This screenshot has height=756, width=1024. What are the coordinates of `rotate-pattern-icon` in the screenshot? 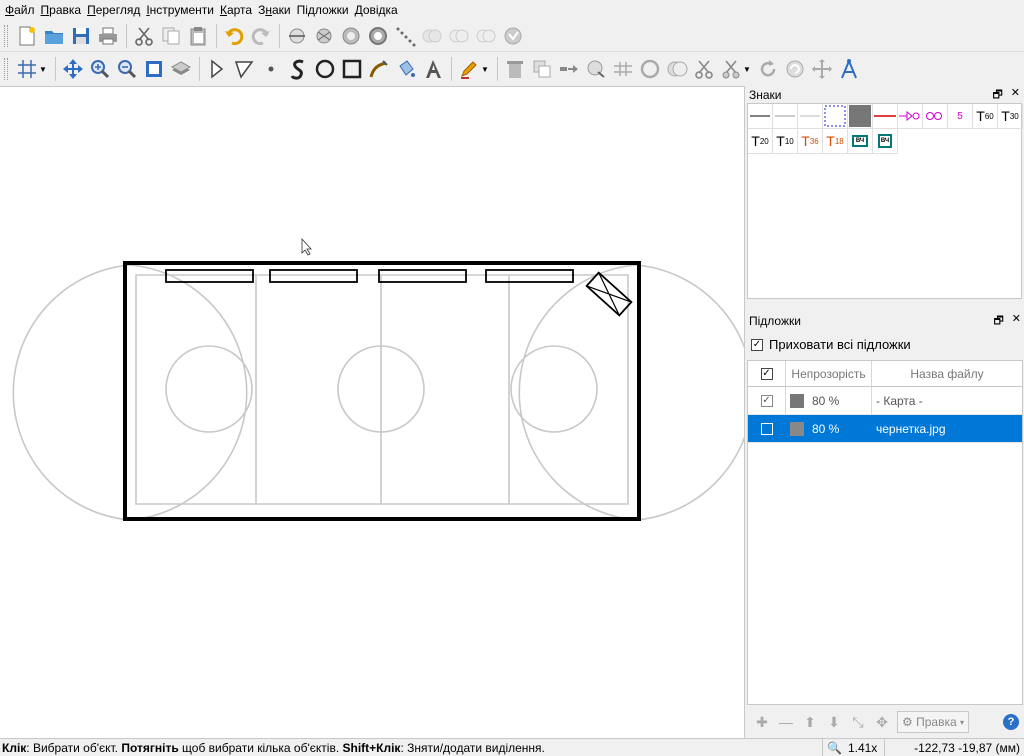 It's located at (324, 36).